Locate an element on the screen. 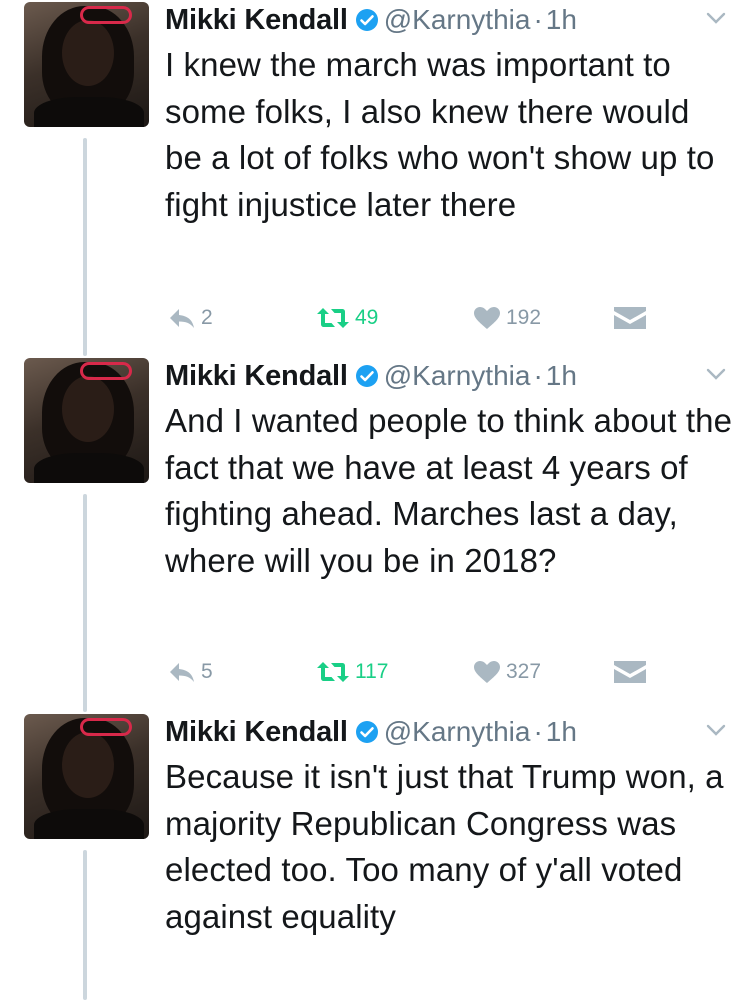  reply-count: 2 is located at coordinates (207, 317).